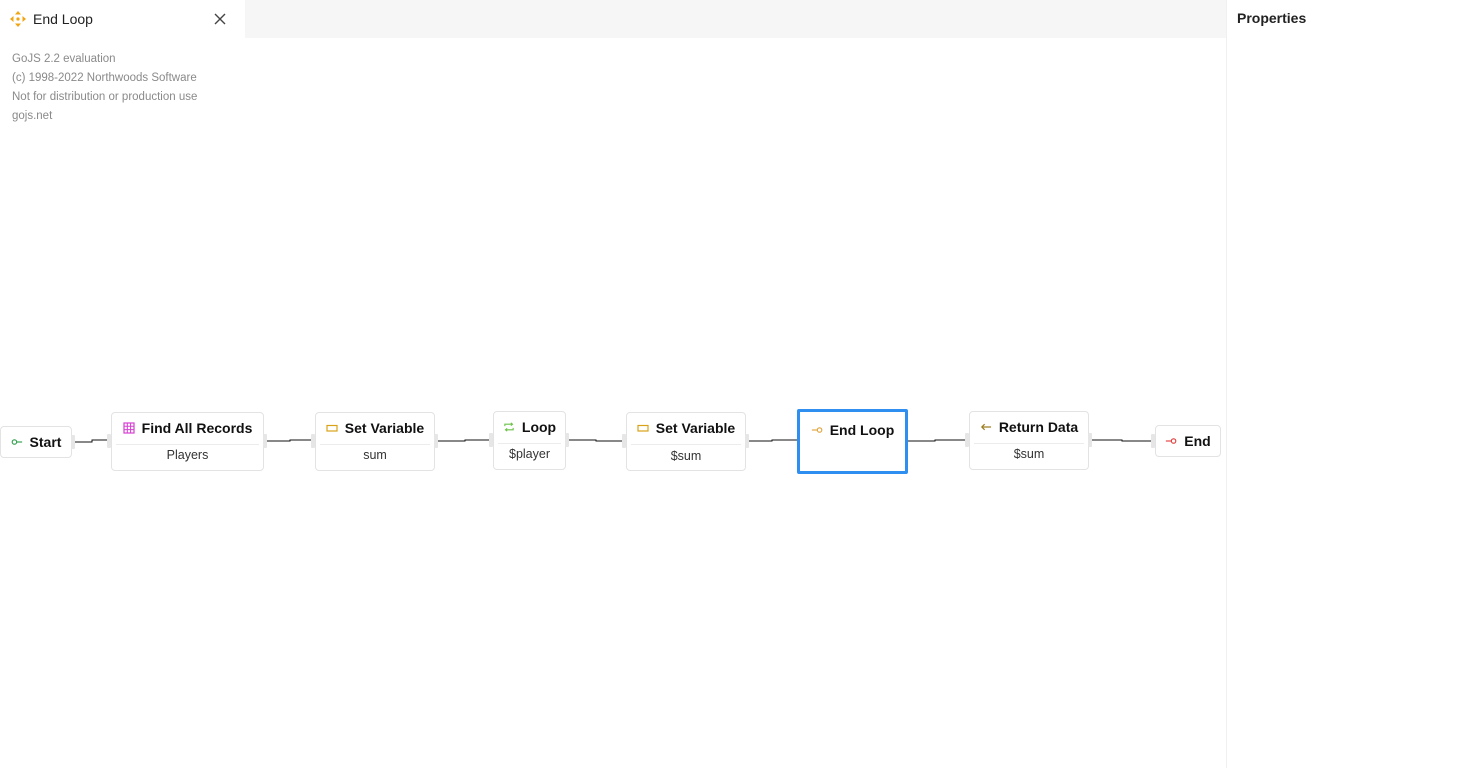  I want to click on start-circle-icon, so click(17, 442).